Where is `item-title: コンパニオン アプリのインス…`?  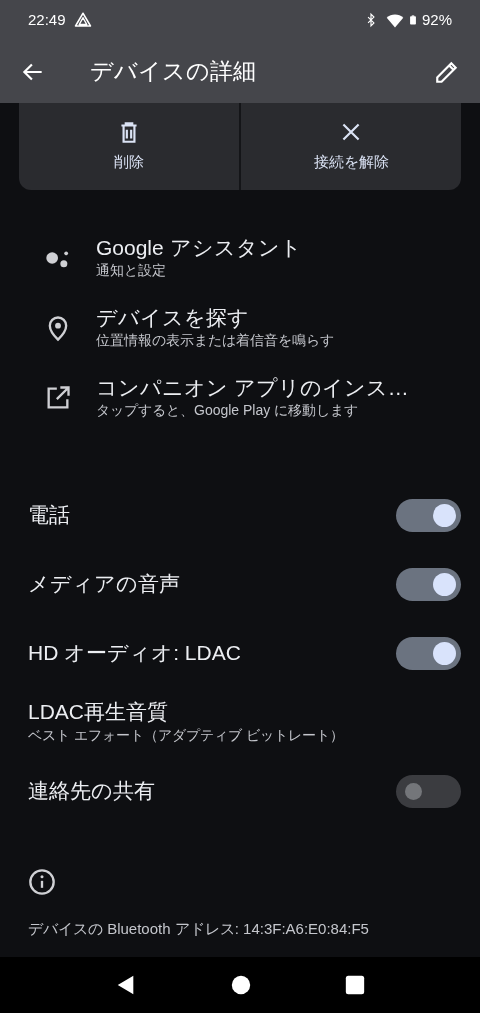 item-title: コンパニオン アプリのインス… is located at coordinates (252, 387).